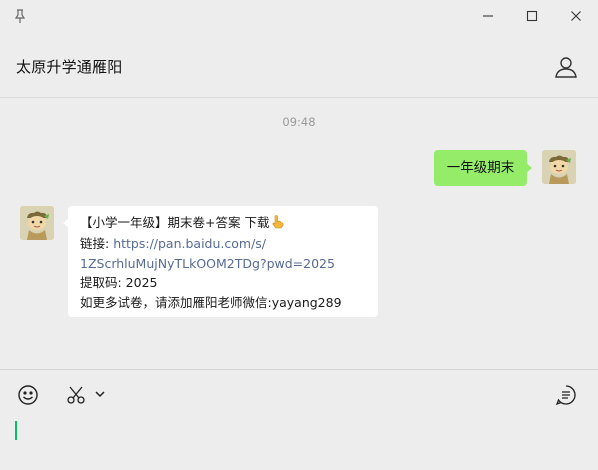  What do you see at coordinates (299, 440) in the screenshot?
I see `message-input` at bounding box center [299, 440].